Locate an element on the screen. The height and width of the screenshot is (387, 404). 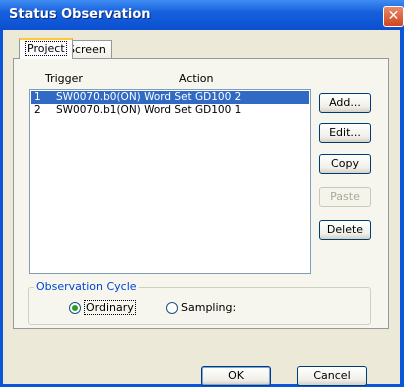
list-item-number: 2 is located at coordinates (37, 110).